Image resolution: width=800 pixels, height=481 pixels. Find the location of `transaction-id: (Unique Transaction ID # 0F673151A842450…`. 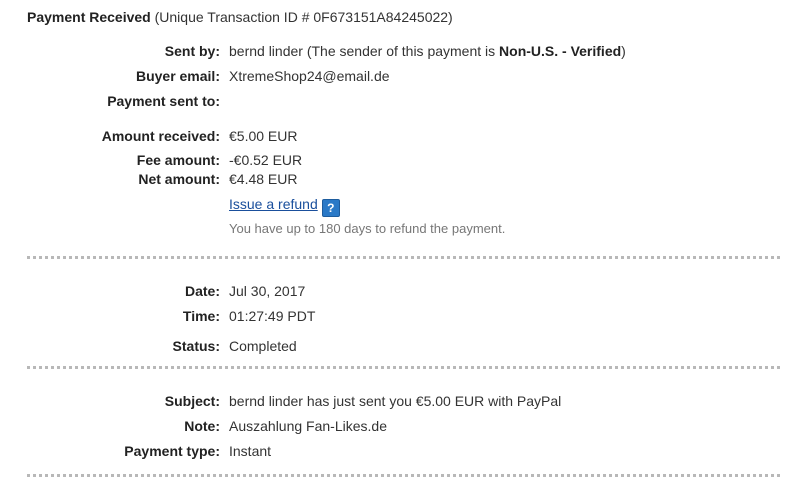

transaction-id: (Unique Transaction ID # 0F673151A842450… is located at coordinates (303, 17).